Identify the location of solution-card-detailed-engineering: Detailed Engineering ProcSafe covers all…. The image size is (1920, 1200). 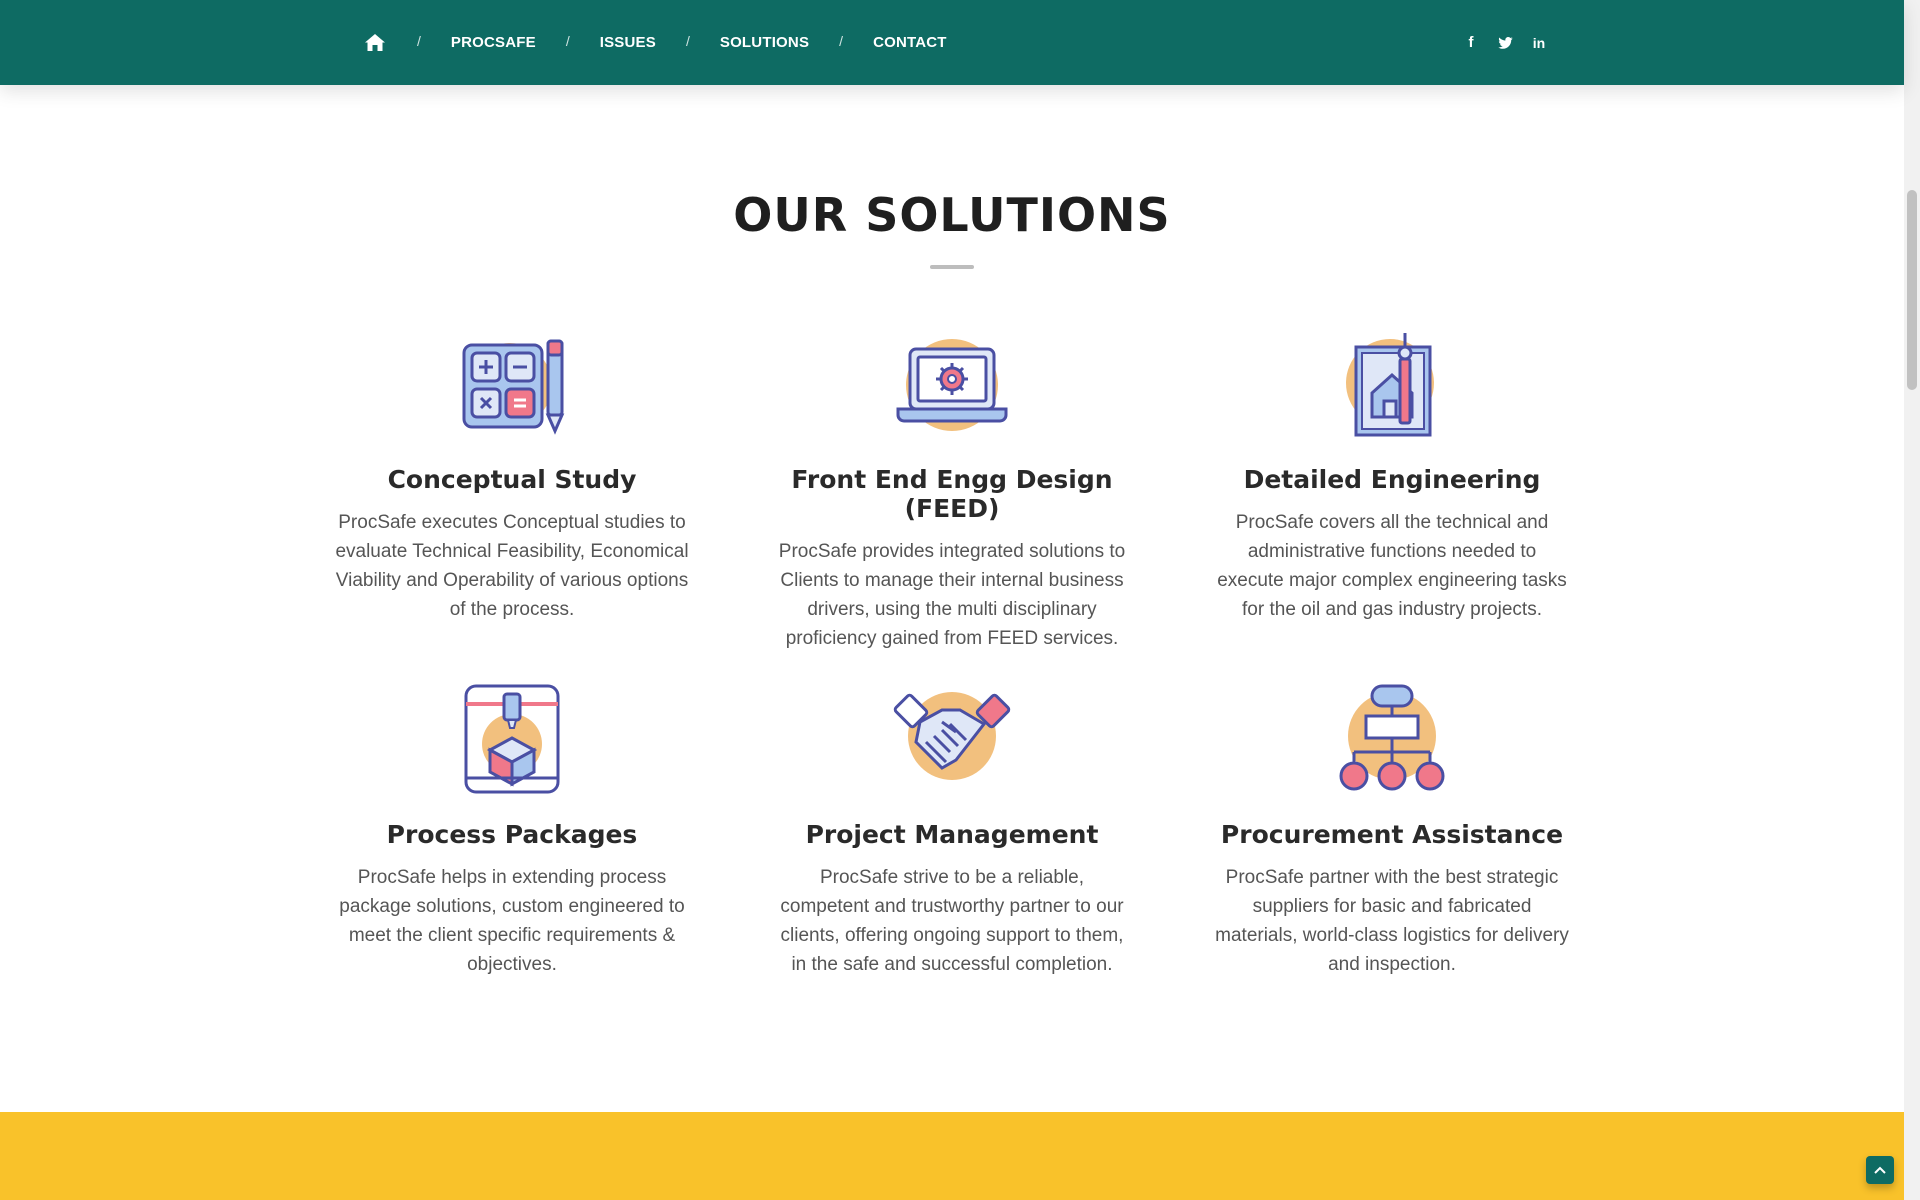
(1392, 473).